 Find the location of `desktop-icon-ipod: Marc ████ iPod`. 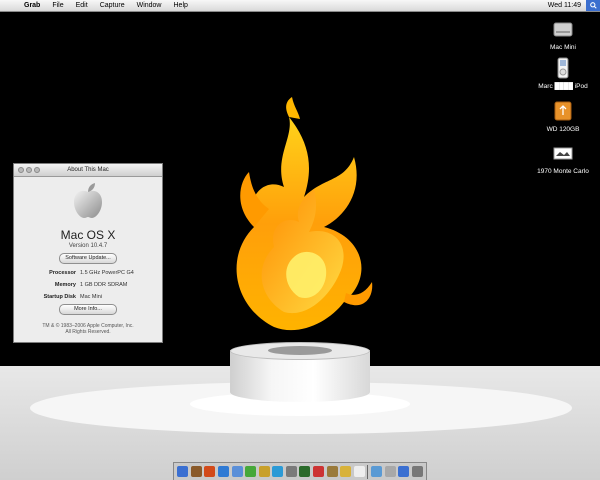

desktop-icon-ipod: Marc ████ iPod is located at coordinates (563, 73).